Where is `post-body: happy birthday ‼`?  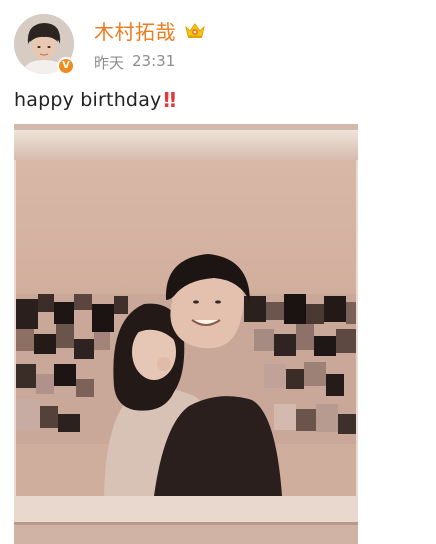
post-body: happy birthday ‼ is located at coordinates (95, 100).